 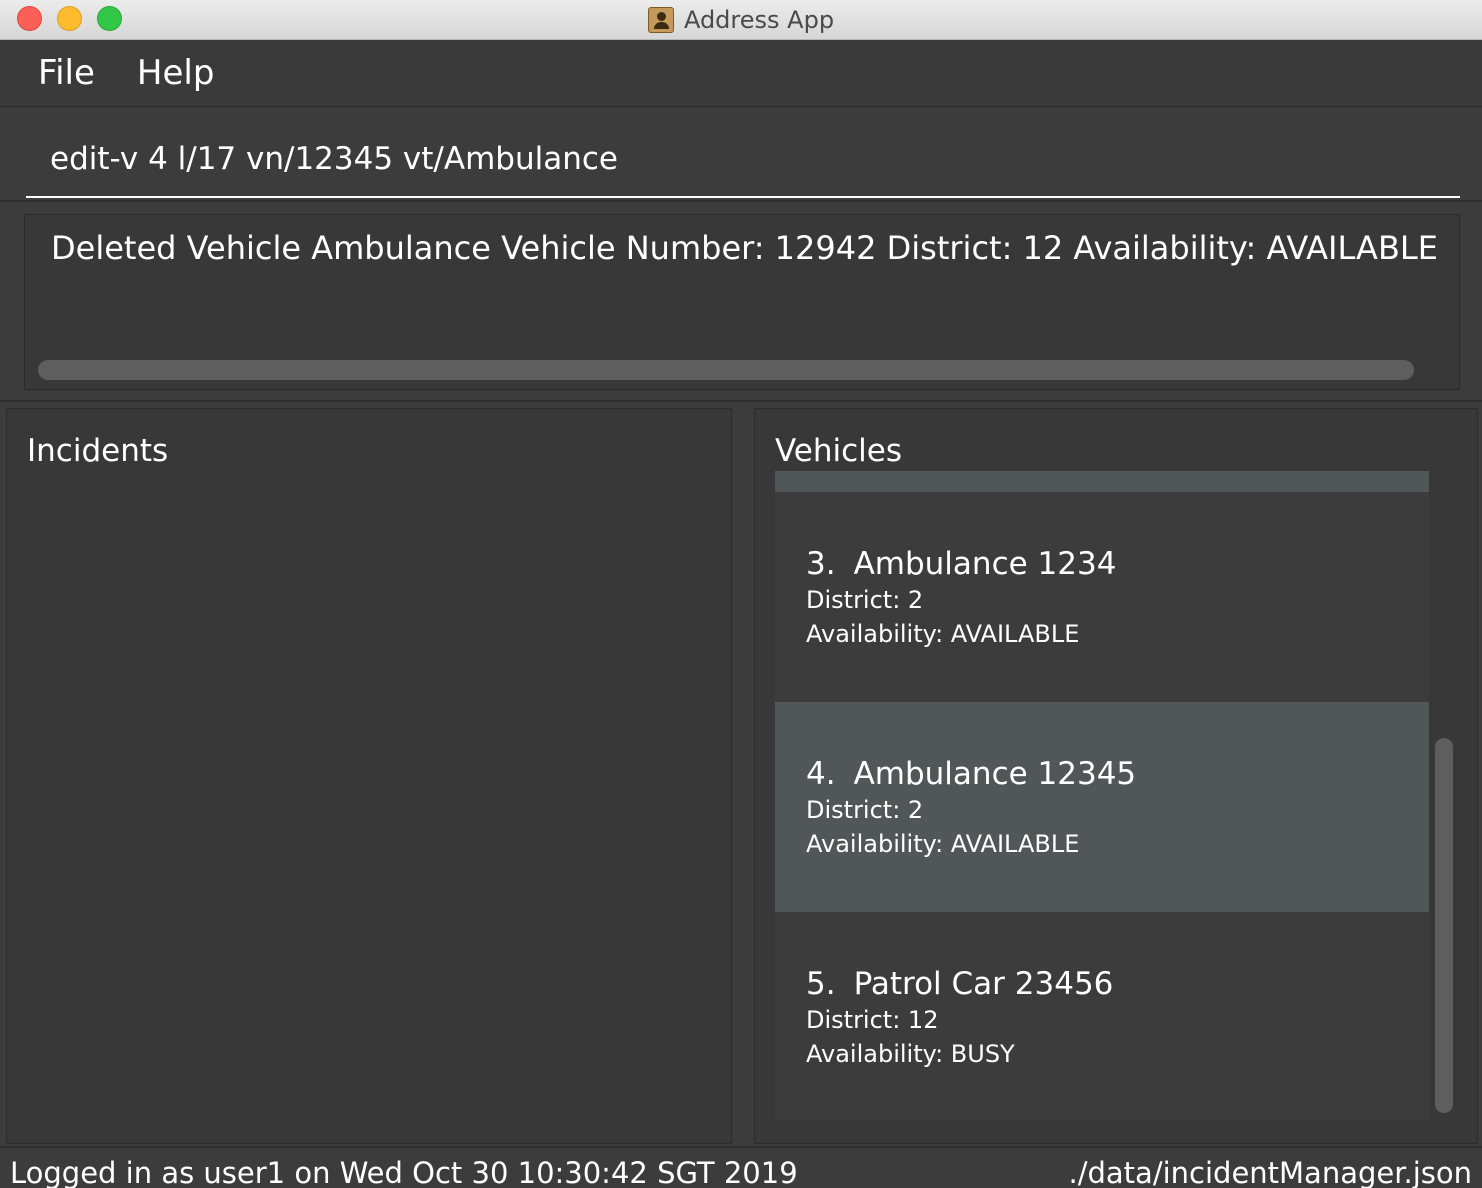 I want to click on data-file-path: ./data/incidentManager.json, so click(x=1270, y=1172).